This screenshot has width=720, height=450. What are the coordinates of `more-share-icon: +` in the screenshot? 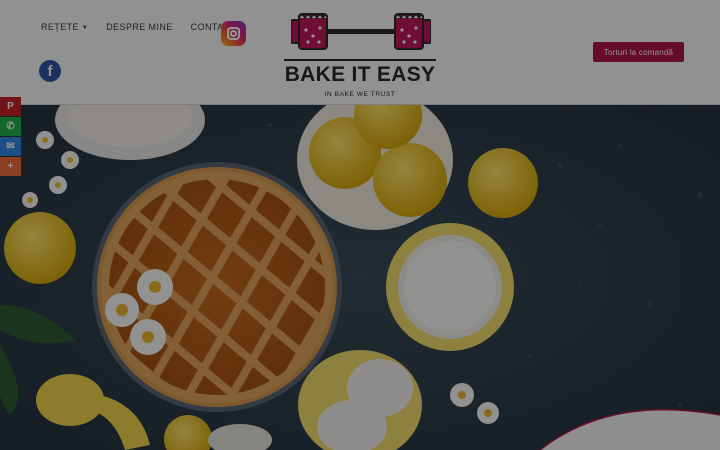 It's located at (10, 166).